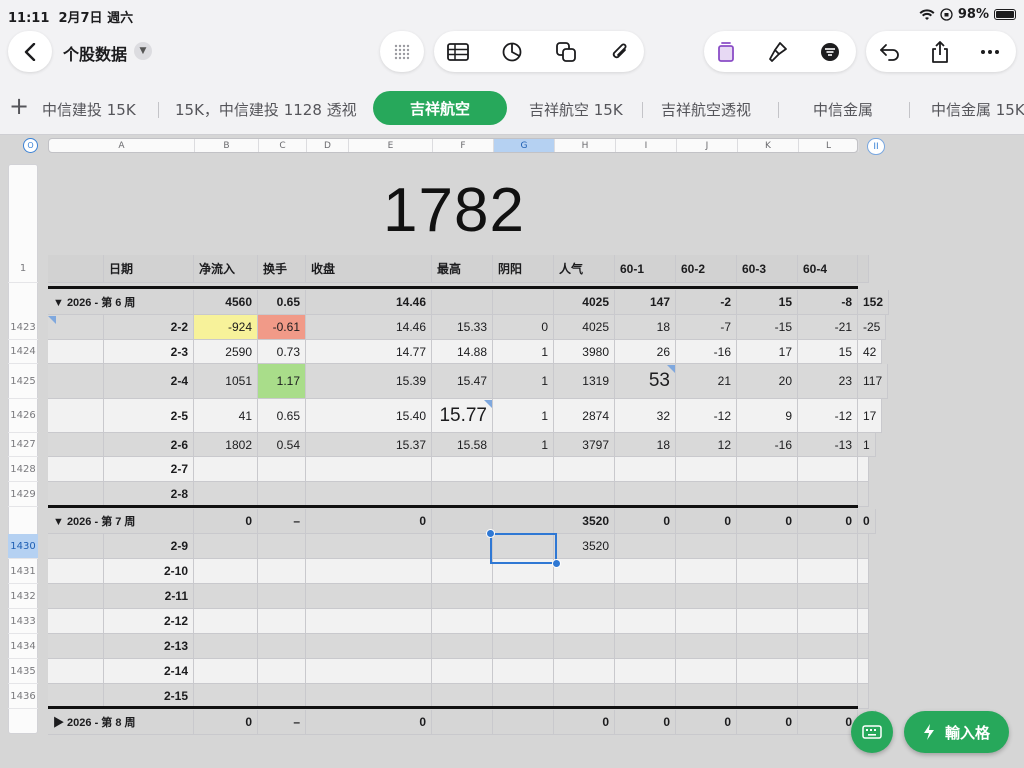 Image resolution: width=1024 pixels, height=768 pixels. I want to click on data-cell: -16, so click(706, 352).